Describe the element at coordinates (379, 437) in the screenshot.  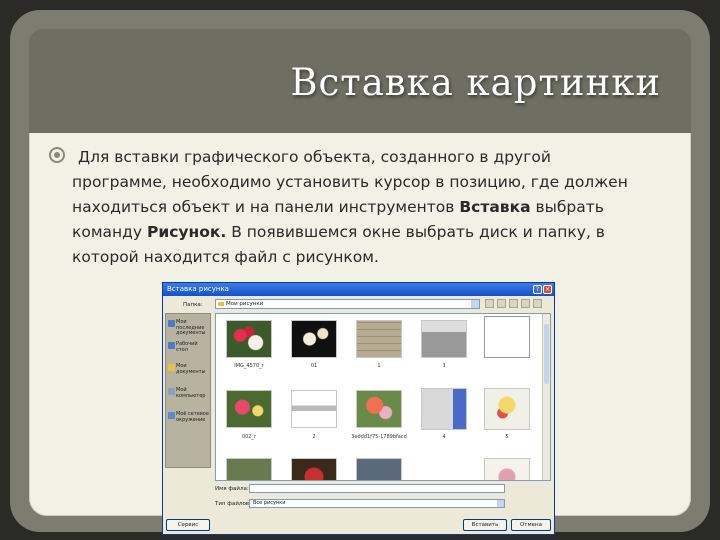
I see `file-name: 3eddd1f75-1789bfacd` at that location.